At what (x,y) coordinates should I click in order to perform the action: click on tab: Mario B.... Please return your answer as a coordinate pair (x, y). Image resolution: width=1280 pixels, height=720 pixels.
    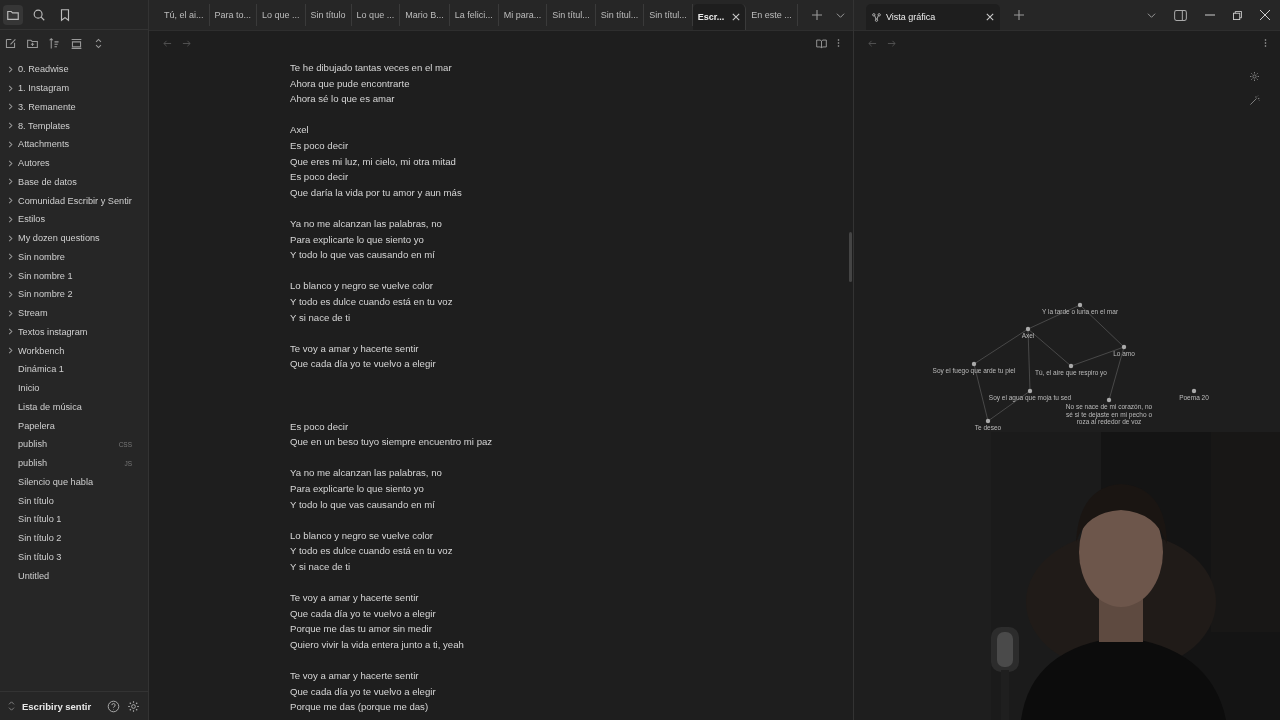
    Looking at the image, I should click on (425, 15).